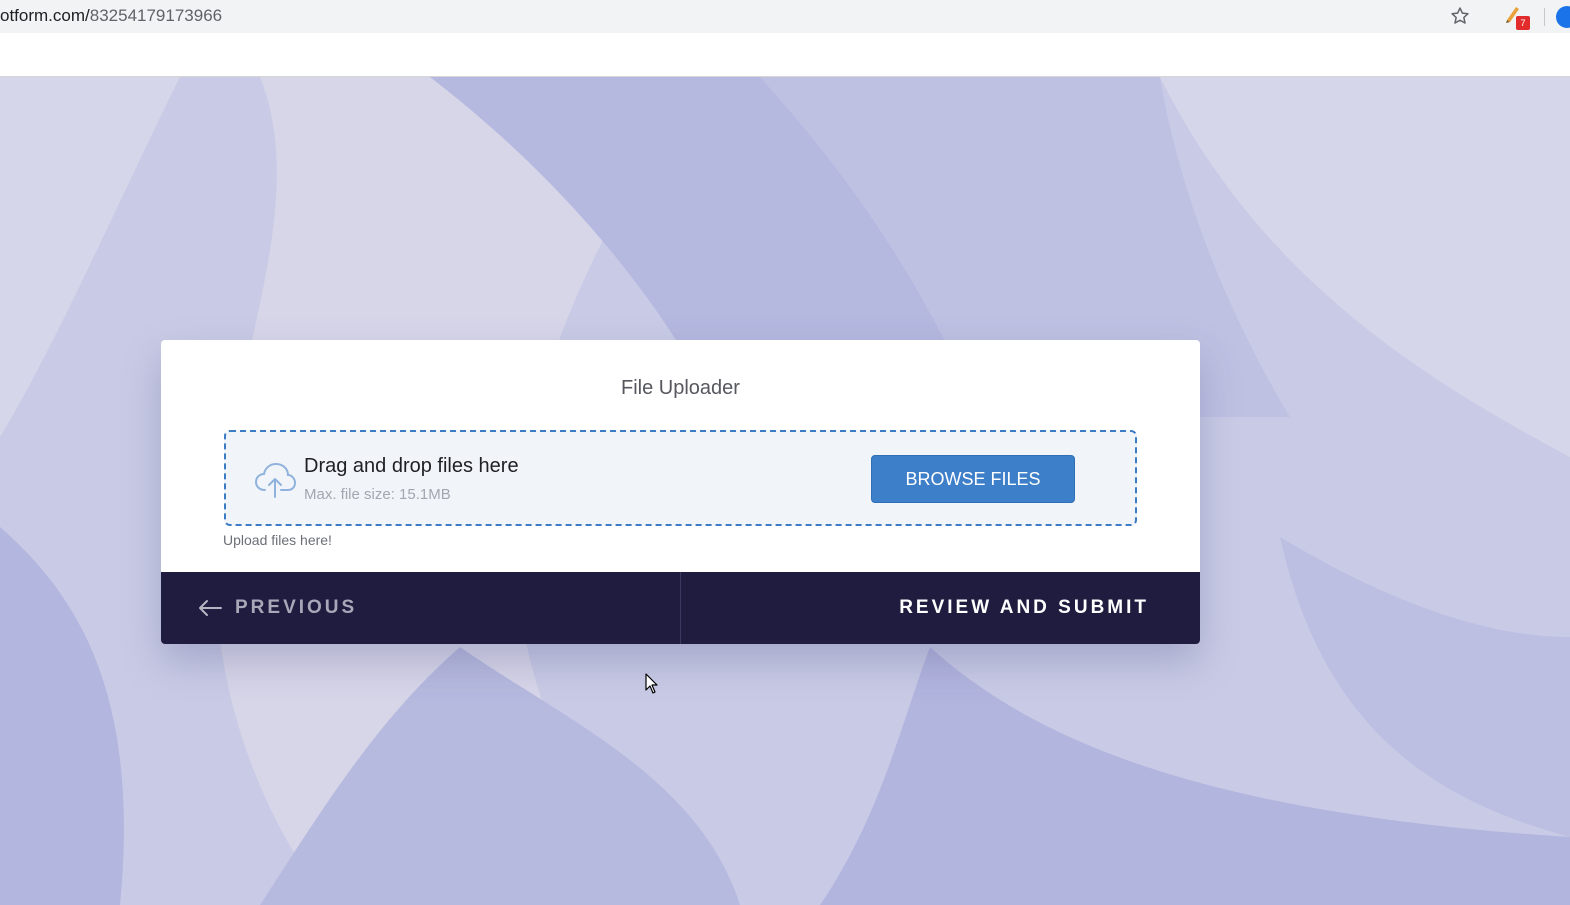  Describe the element at coordinates (1024, 607) in the screenshot. I see `submit-label: REVIEW AND SUBMIT` at that location.